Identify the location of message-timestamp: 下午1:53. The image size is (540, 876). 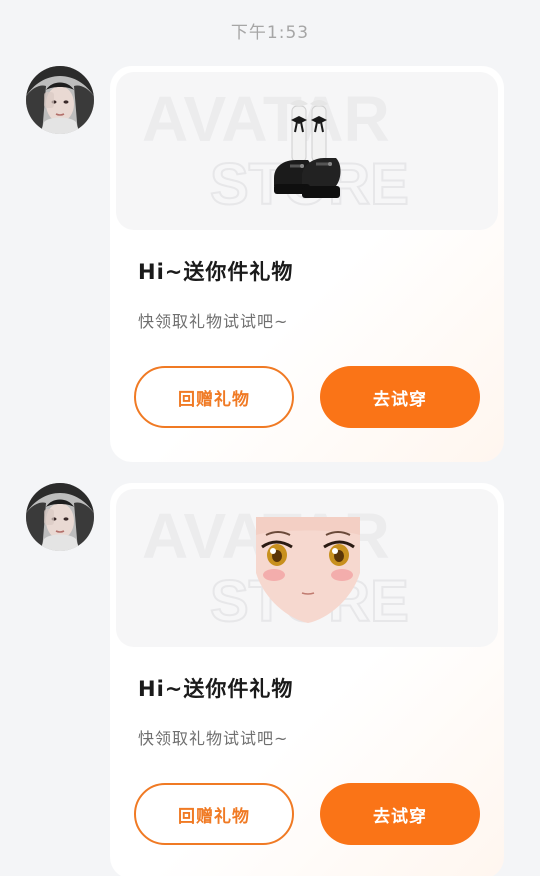
(270, 33).